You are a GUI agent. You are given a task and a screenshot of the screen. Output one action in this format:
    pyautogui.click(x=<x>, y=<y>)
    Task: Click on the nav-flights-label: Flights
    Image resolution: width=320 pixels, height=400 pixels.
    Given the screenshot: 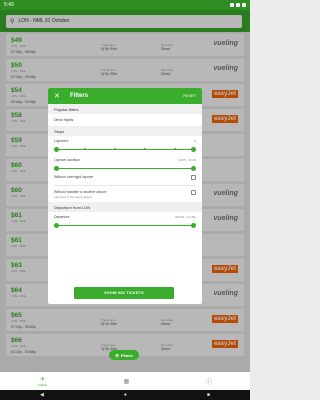 What is the action you would take?
    pyautogui.click(x=43, y=384)
    